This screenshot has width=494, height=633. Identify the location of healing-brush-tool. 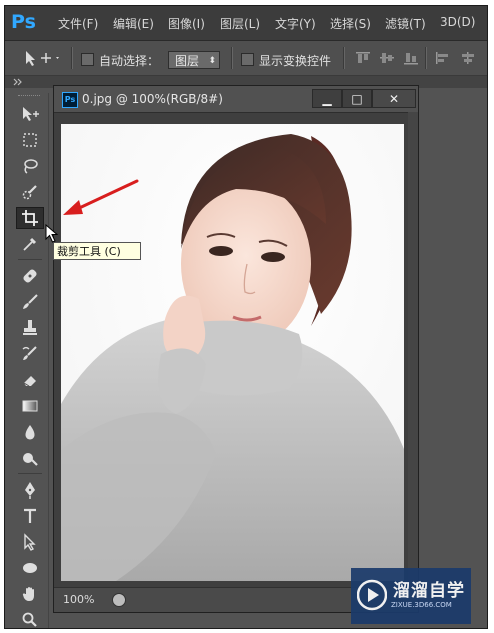
(30, 276).